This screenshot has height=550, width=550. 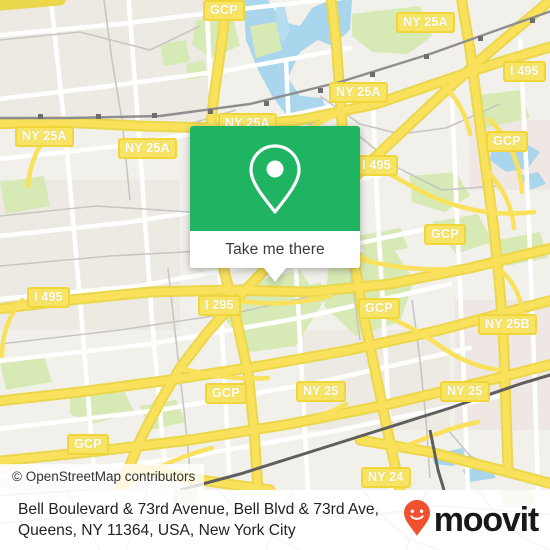 I want to click on map-pin-icon, so click(x=275, y=179).